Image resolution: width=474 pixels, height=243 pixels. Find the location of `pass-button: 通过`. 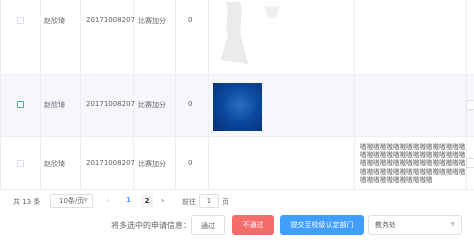

pass-button: 通过 is located at coordinates (208, 225).